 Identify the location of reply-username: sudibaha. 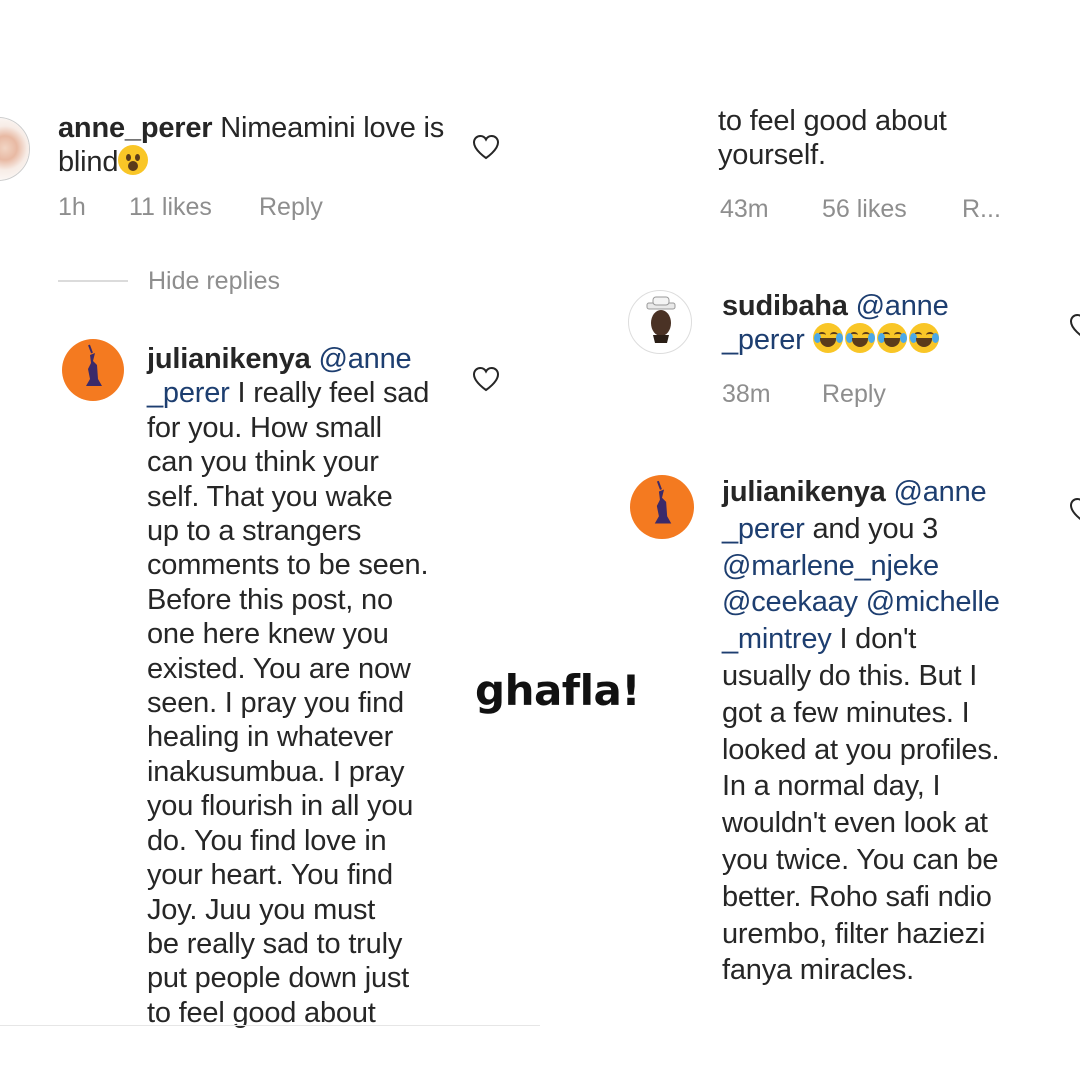
(785, 306).